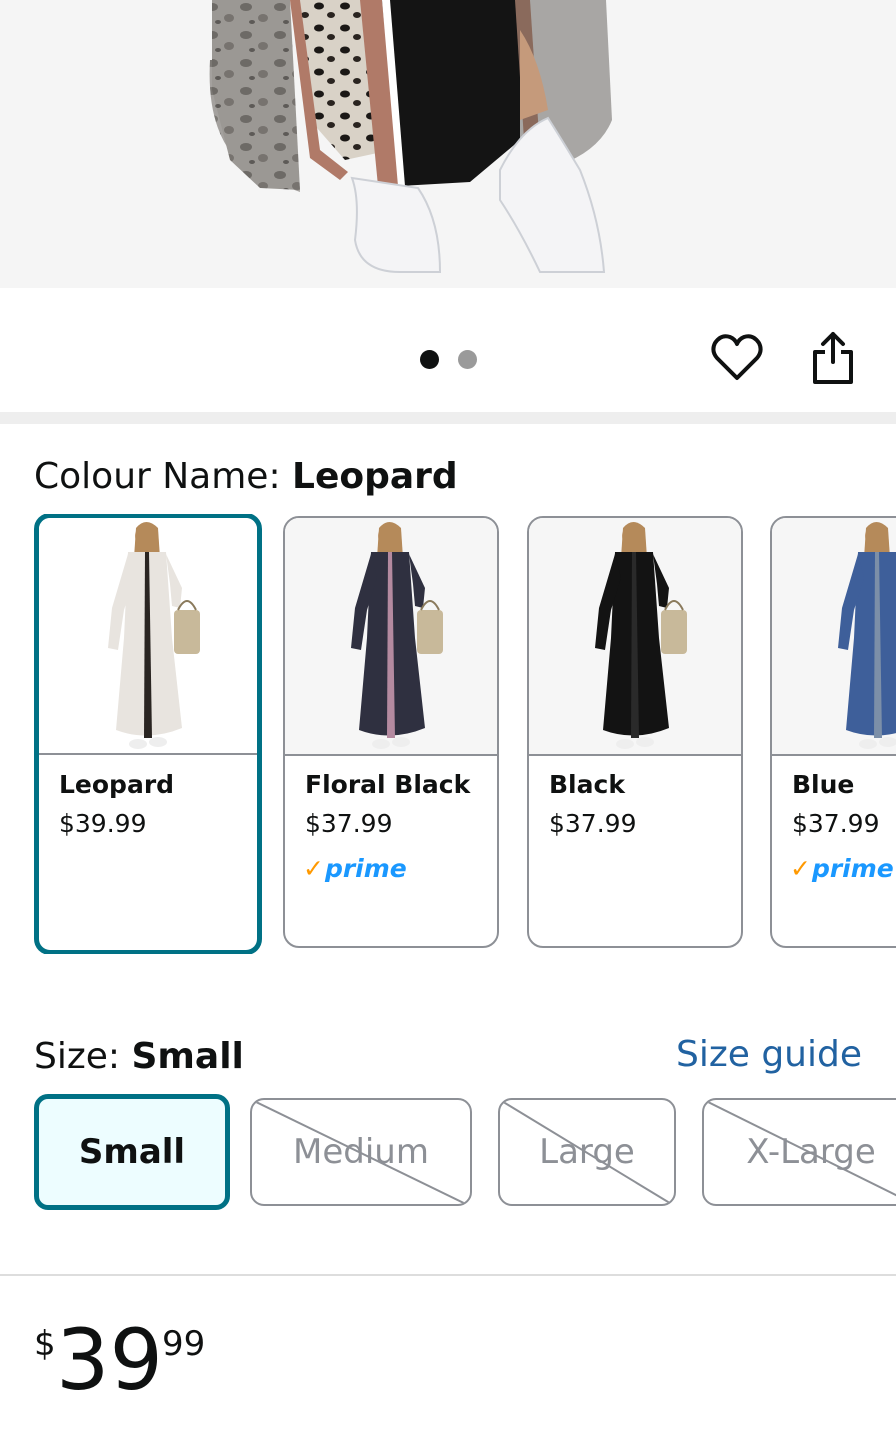 This screenshot has width=896, height=1440. What do you see at coordinates (448, 350) in the screenshot?
I see `image-action-bar` at bounding box center [448, 350].